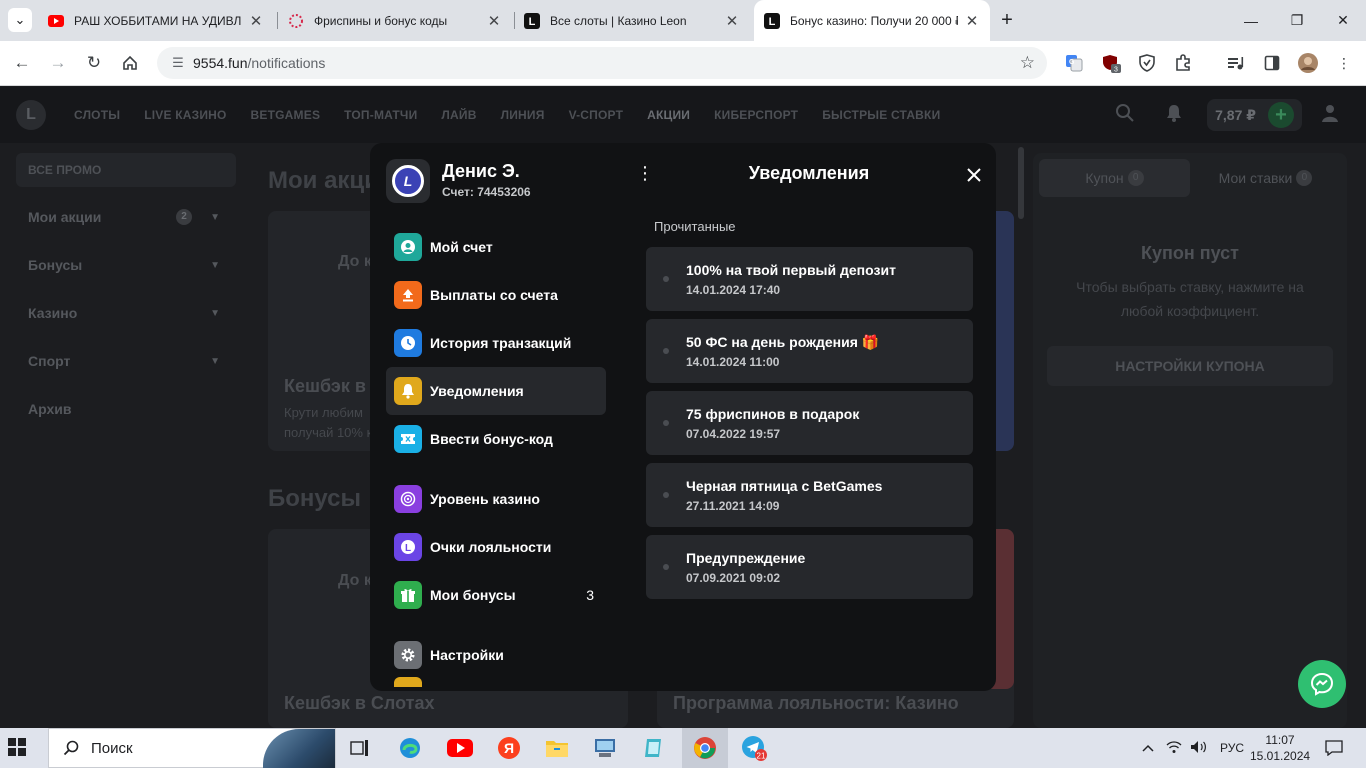 Image resolution: width=1366 pixels, height=768 pixels. What do you see at coordinates (1150, 748) in the screenshot?
I see `chevron-up-icon` at bounding box center [1150, 748].